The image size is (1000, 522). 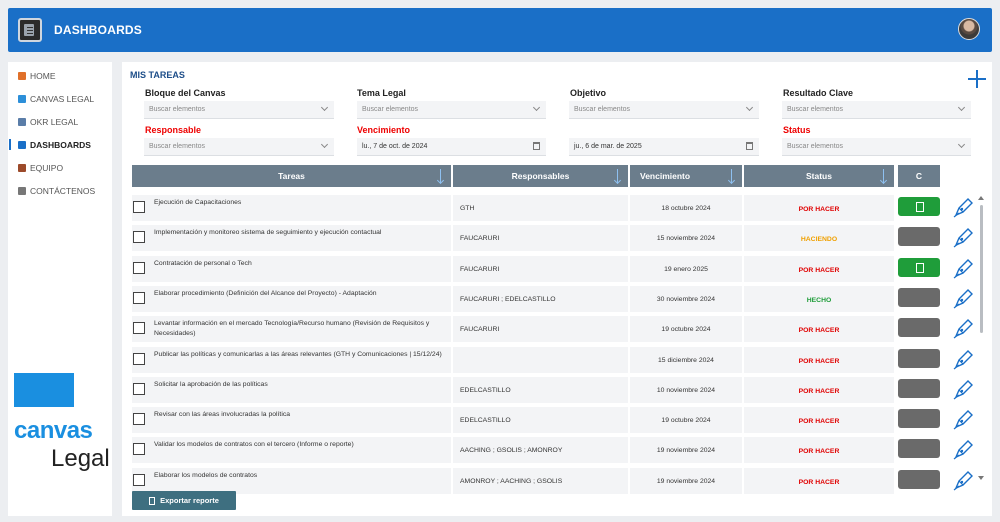 I want to click on export-report-button: Exportar reporte, so click(x=184, y=500).